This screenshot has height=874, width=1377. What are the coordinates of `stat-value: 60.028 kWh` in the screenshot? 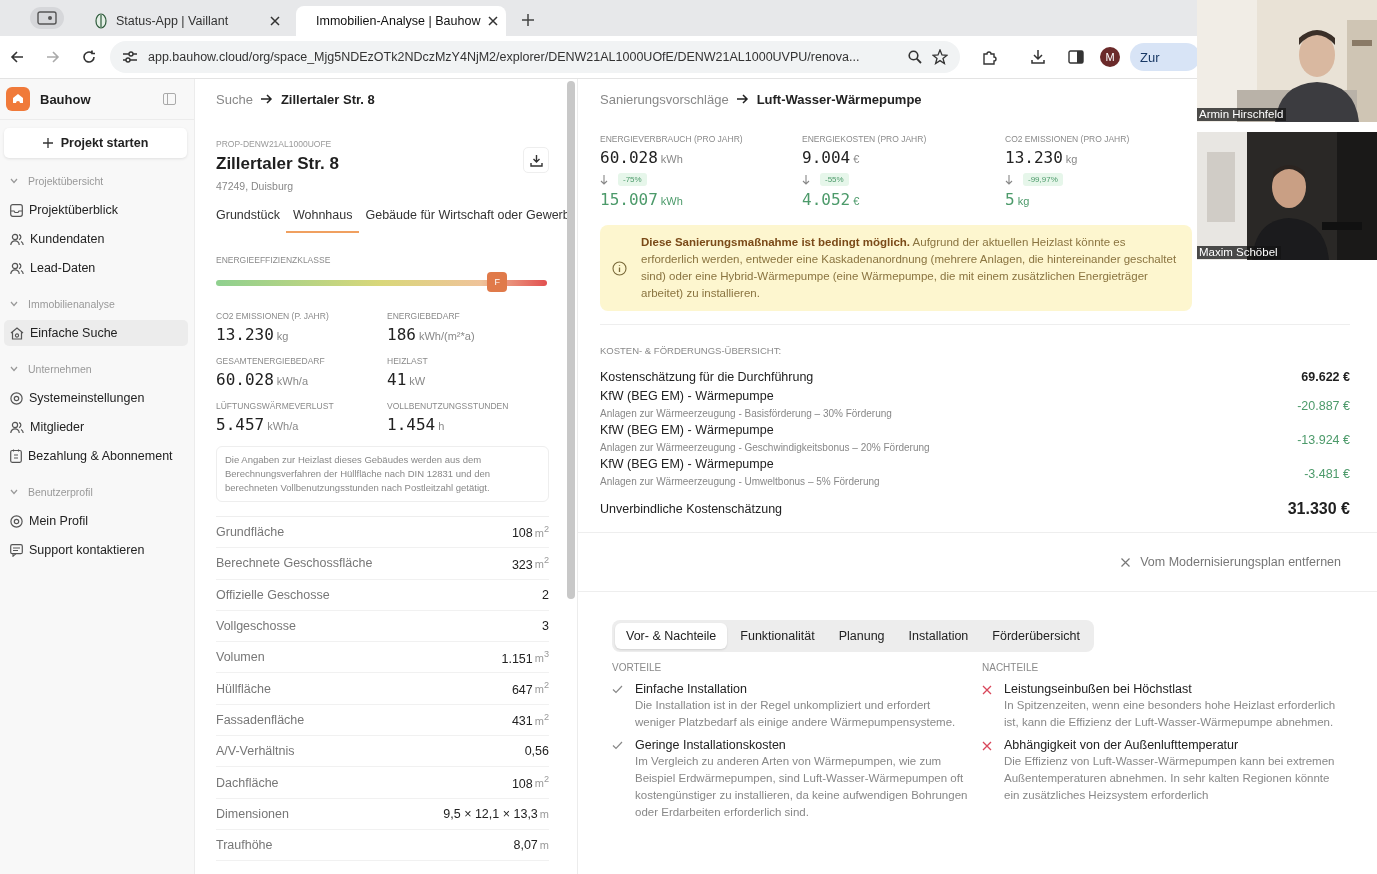 It's located at (642, 157).